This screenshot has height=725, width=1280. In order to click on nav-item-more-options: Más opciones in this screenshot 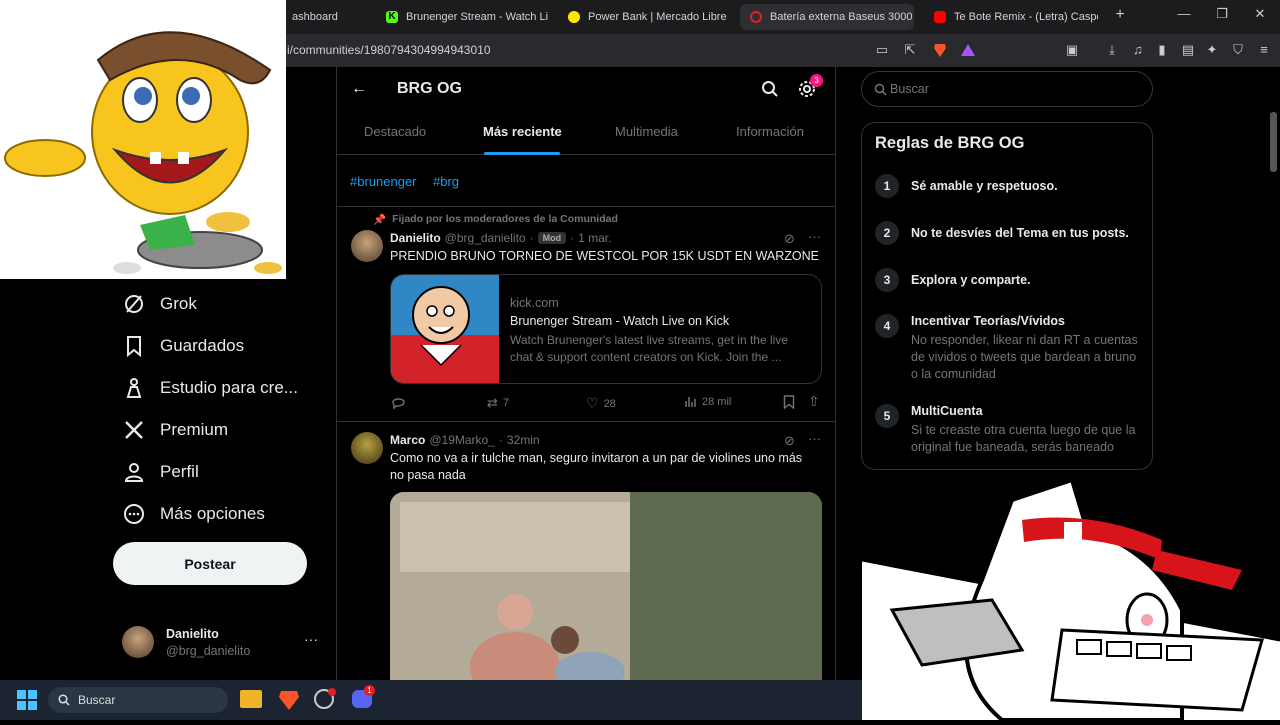, I will do `click(193, 514)`.